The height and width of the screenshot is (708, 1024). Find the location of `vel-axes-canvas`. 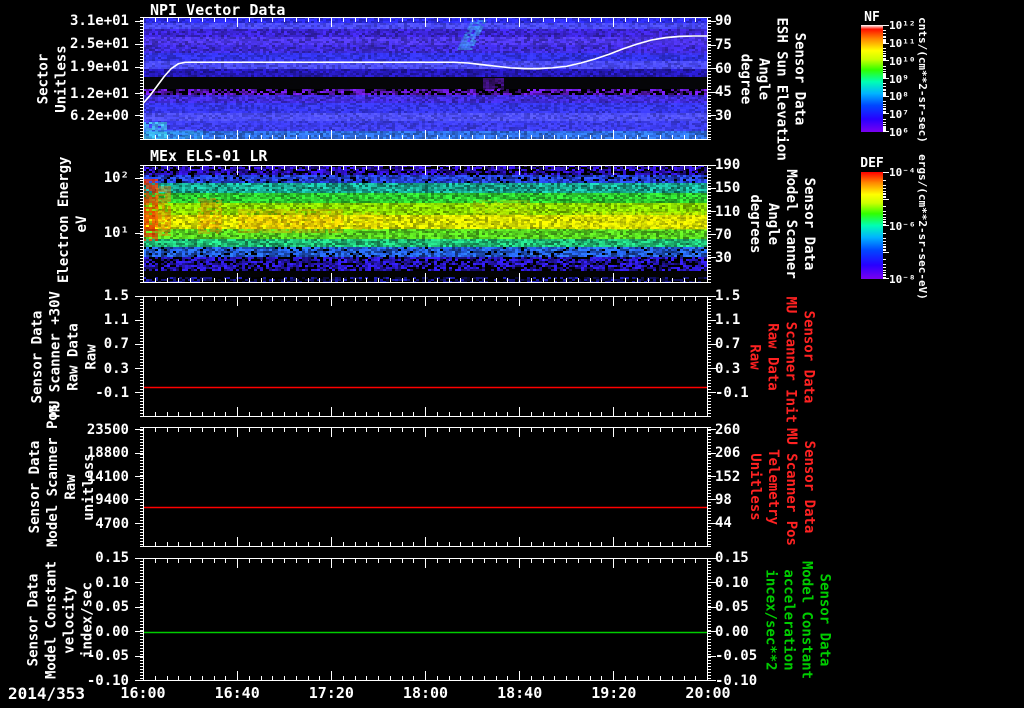

vel-axes-canvas is located at coordinates (425, 619).